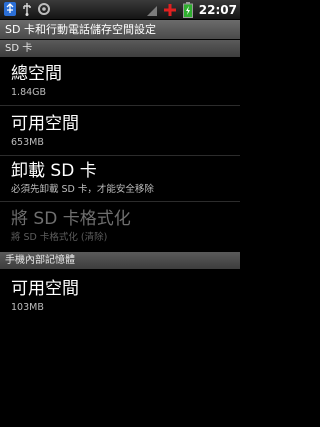  I want to click on item-value: 653MB, so click(27, 142).